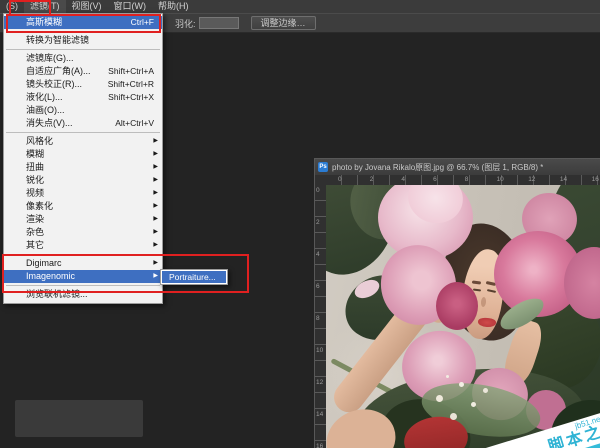  I want to click on bottom-left-panel, so click(79, 418).